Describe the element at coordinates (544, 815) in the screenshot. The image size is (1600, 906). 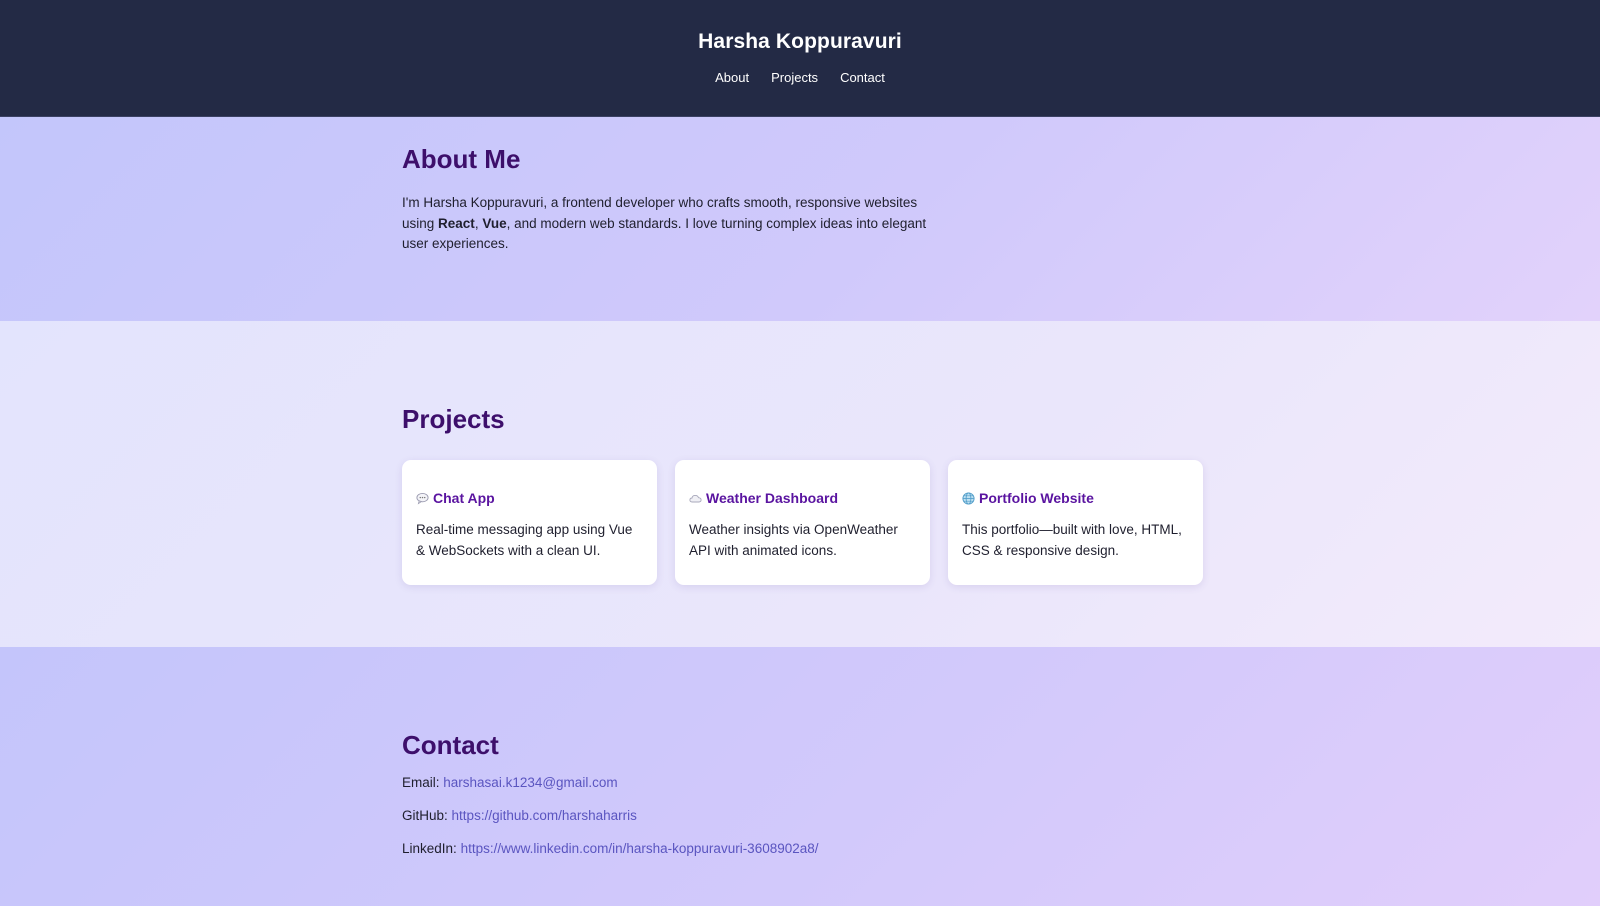
I see `github-link: https://github.com/harshaharris` at that location.